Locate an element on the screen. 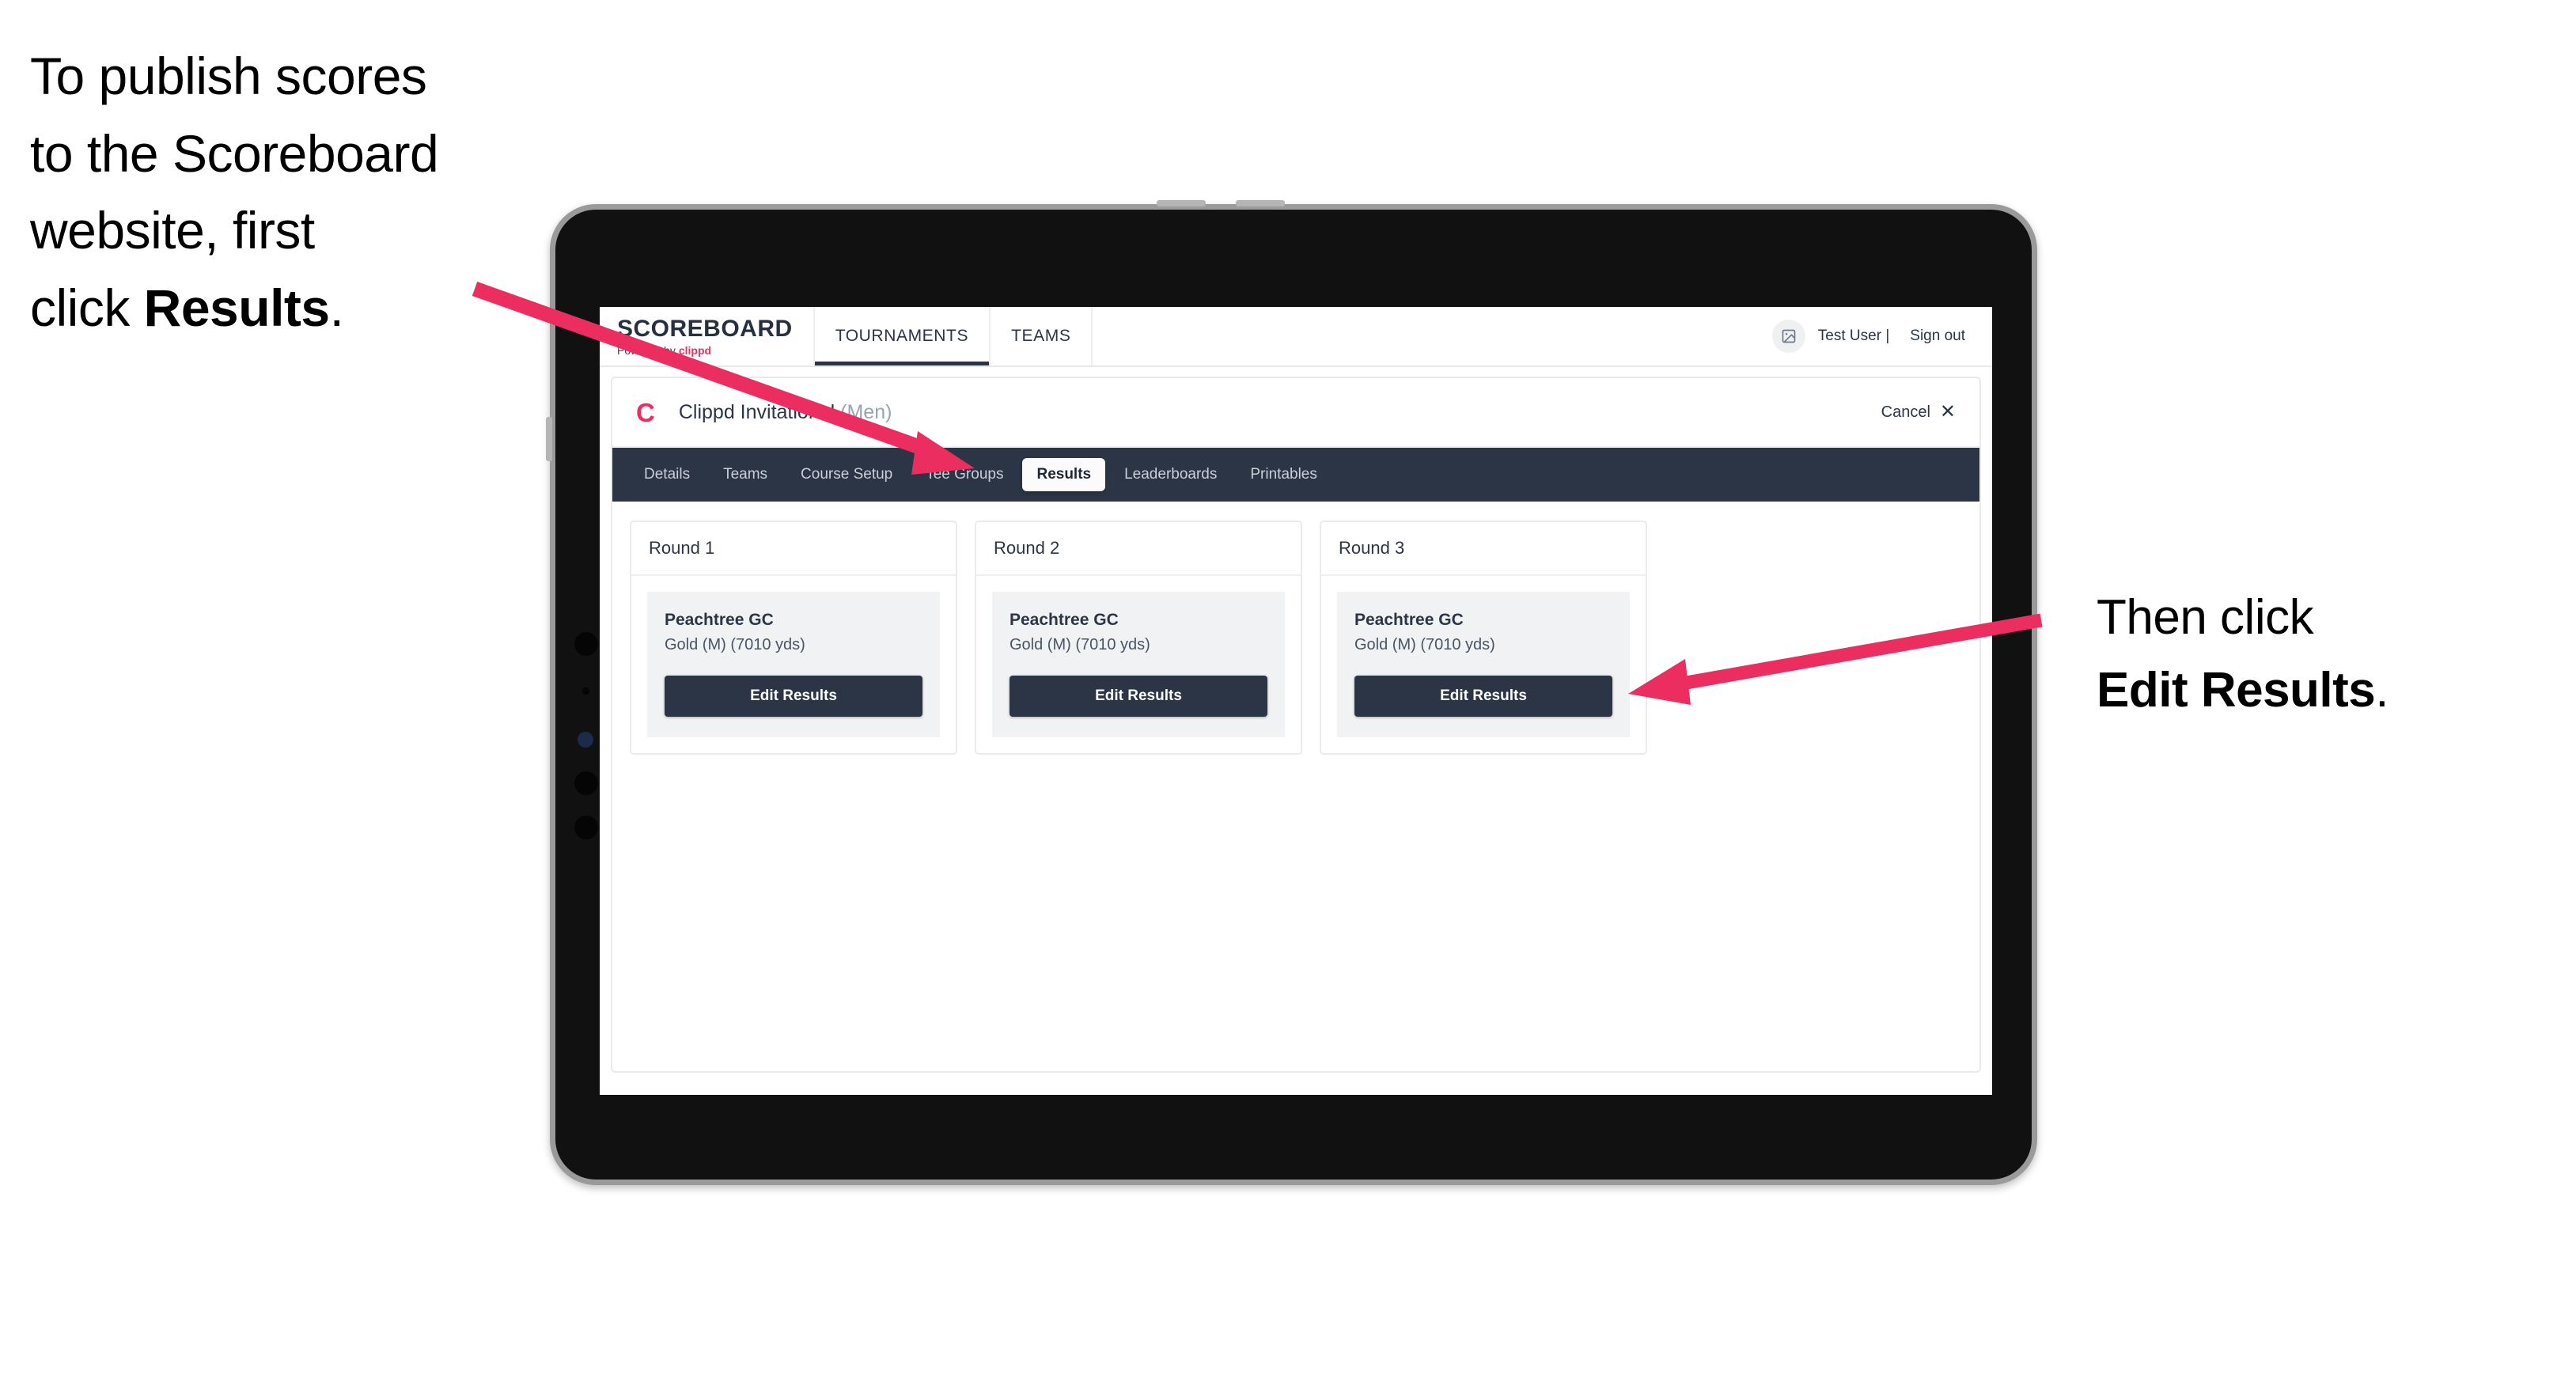 The image size is (2576, 1386). brand-logo: SCOREBOARD Powered by clippd is located at coordinates (707, 336).